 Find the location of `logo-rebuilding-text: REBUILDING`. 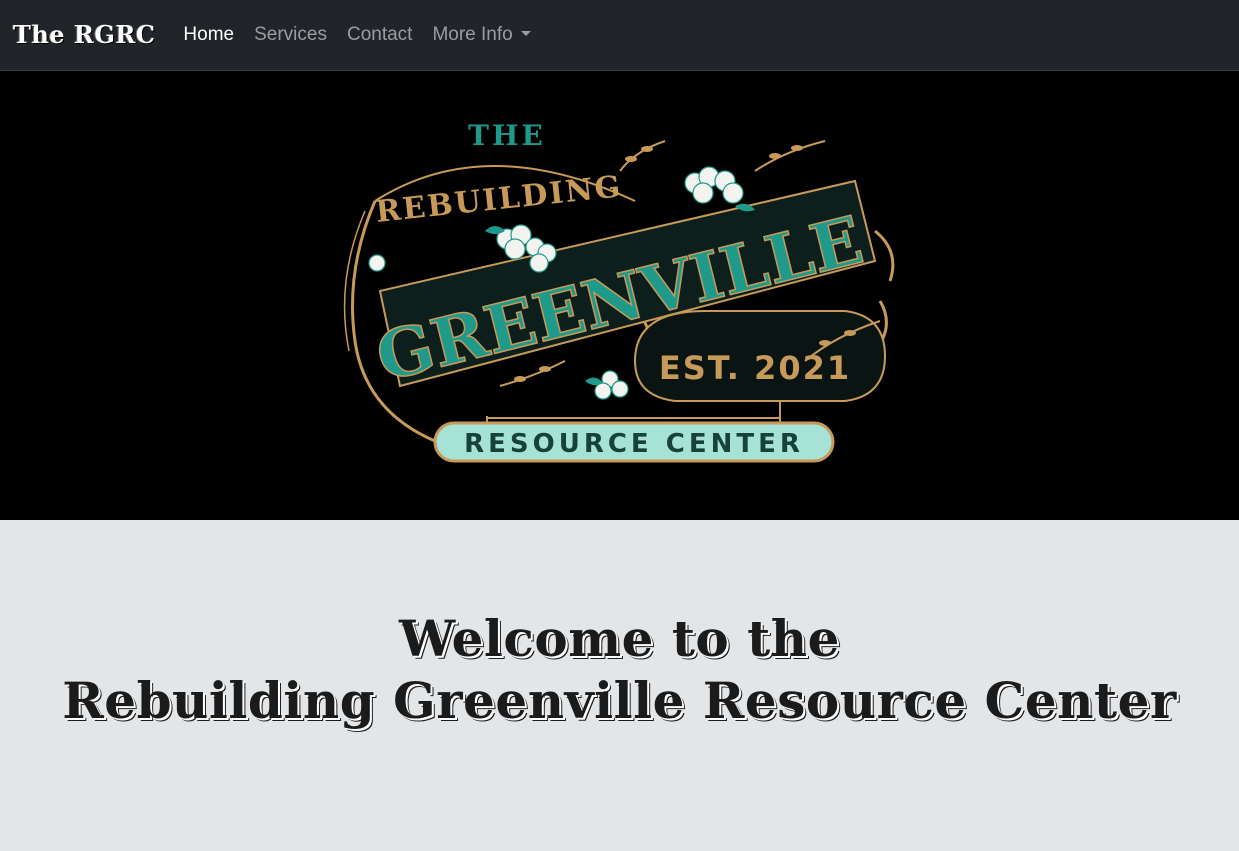

logo-rebuilding-text: REBUILDING is located at coordinates (499, 199).